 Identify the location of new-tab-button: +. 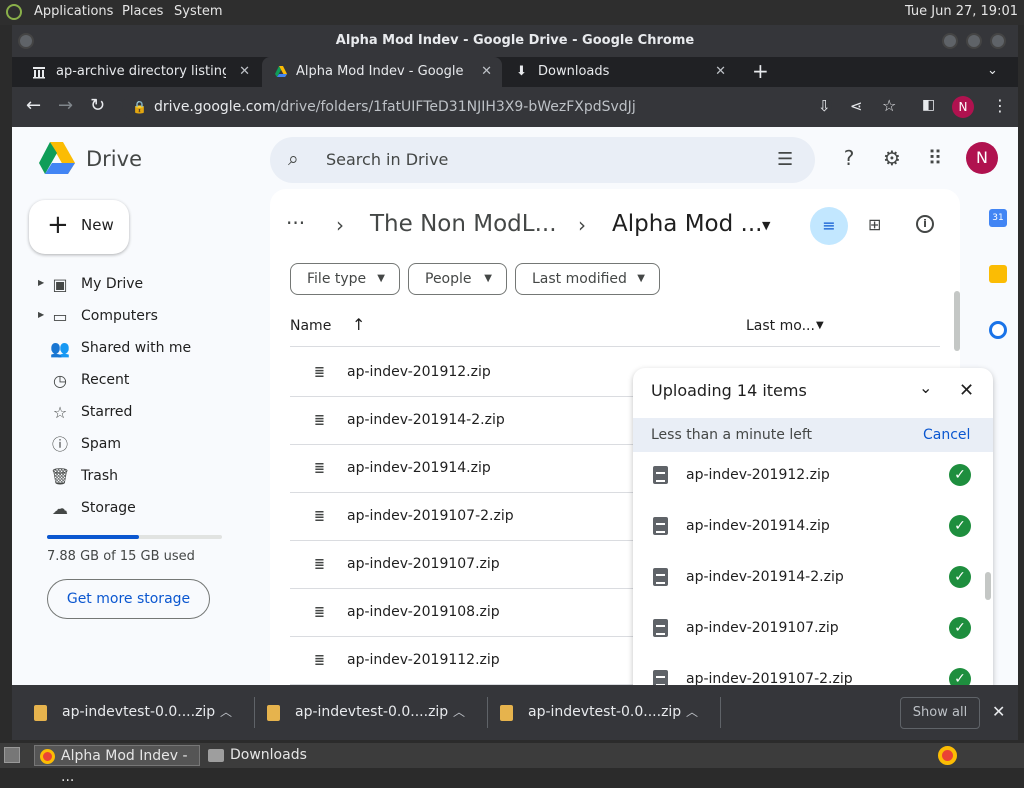
(760, 71).